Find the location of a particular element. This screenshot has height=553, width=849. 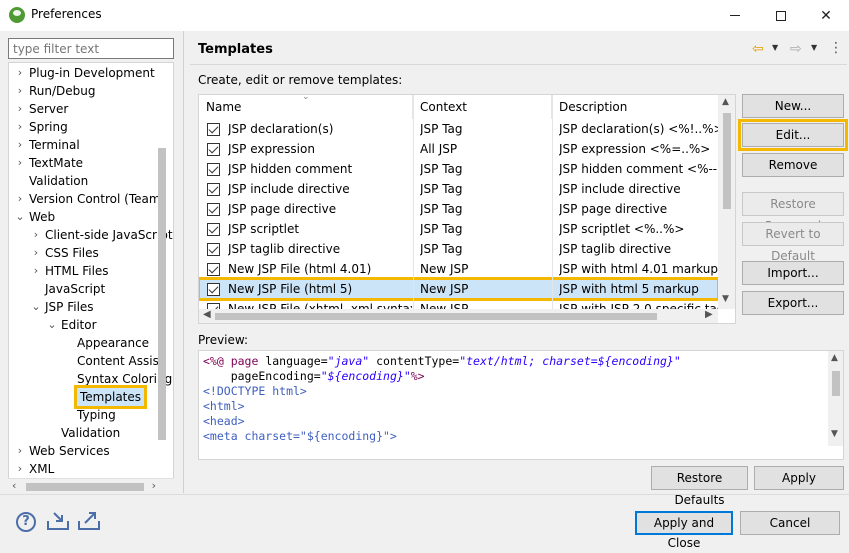

import-prefs-icon is located at coordinates (58, 521).